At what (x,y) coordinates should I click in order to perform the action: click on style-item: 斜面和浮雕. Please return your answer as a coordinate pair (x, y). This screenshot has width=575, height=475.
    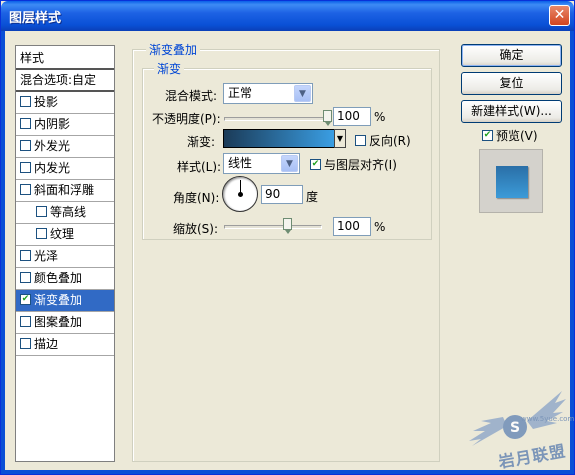
    Looking at the image, I should click on (65, 191).